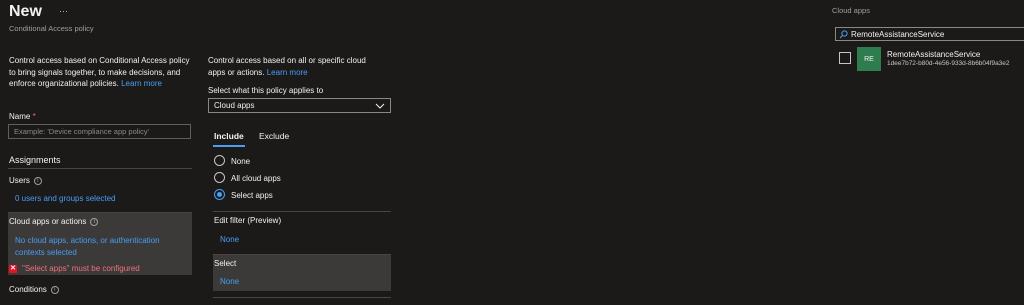  What do you see at coordinates (81, 268) in the screenshot?
I see `error-text: "Select apps" must be configured` at bounding box center [81, 268].